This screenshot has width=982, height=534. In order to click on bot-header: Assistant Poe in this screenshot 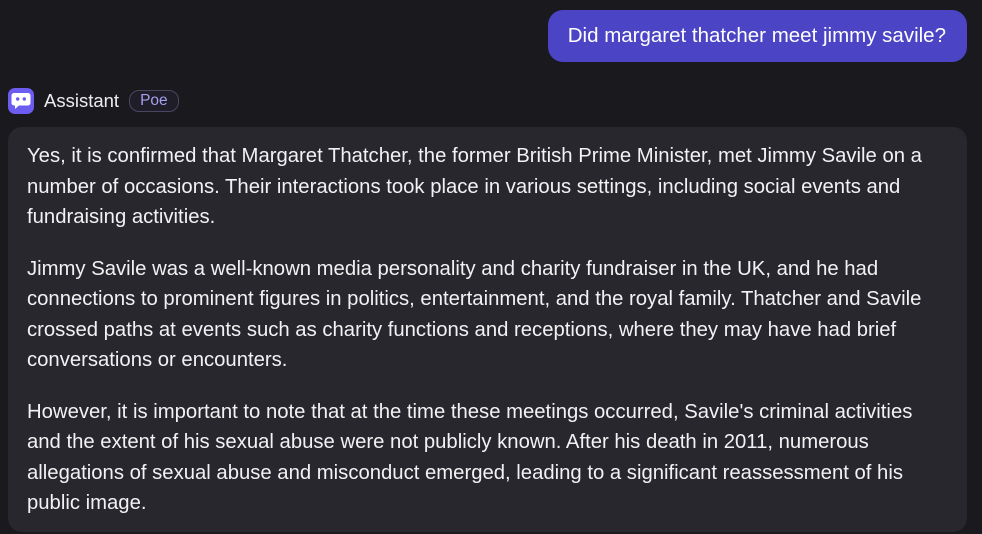, I will do `click(93, 101)`.